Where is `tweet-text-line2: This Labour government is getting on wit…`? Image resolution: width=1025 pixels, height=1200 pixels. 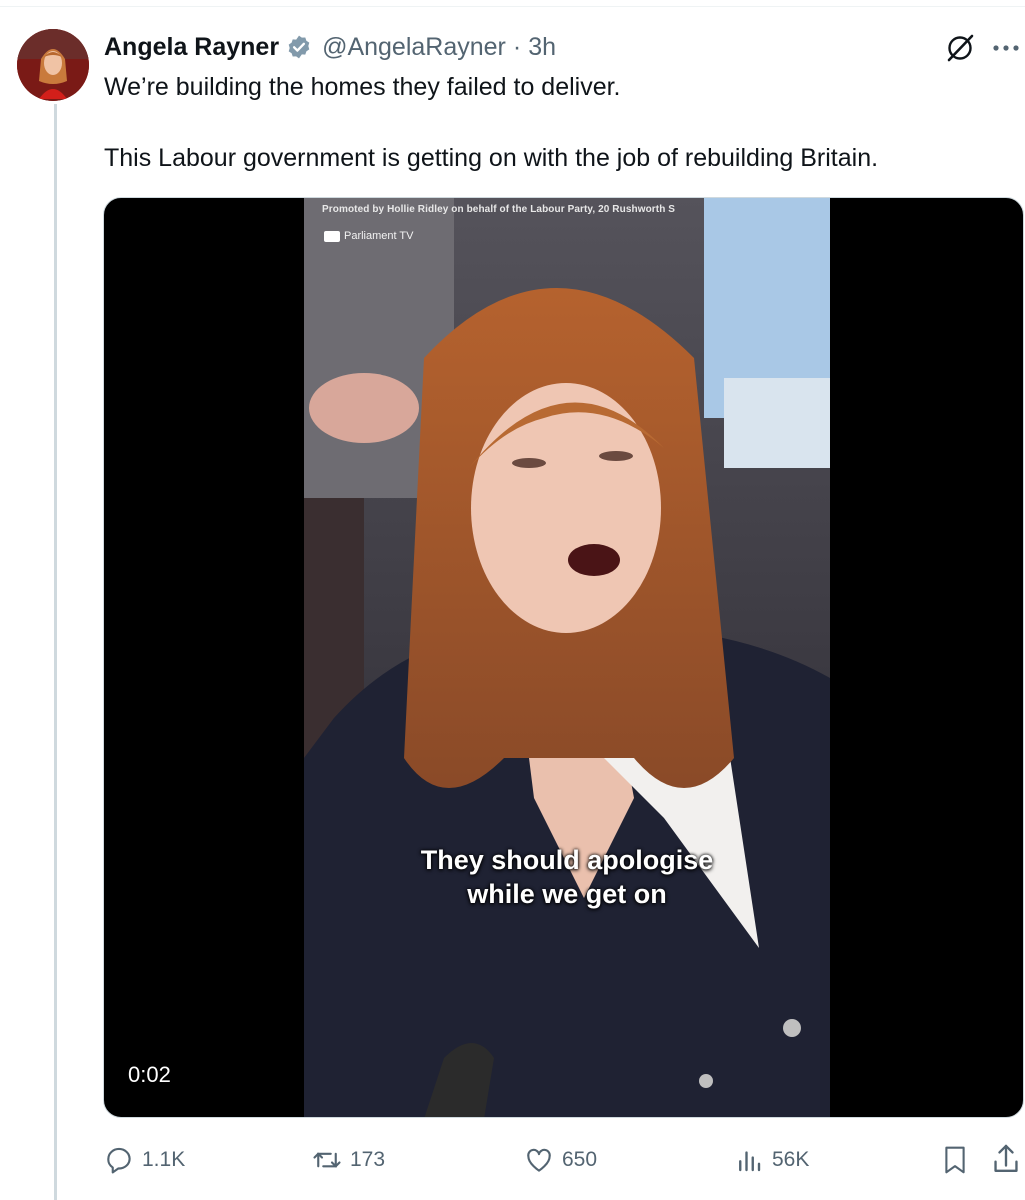 tweet-text-line2: This Labour government is getting on wit… is located at coordinates (491, 158).